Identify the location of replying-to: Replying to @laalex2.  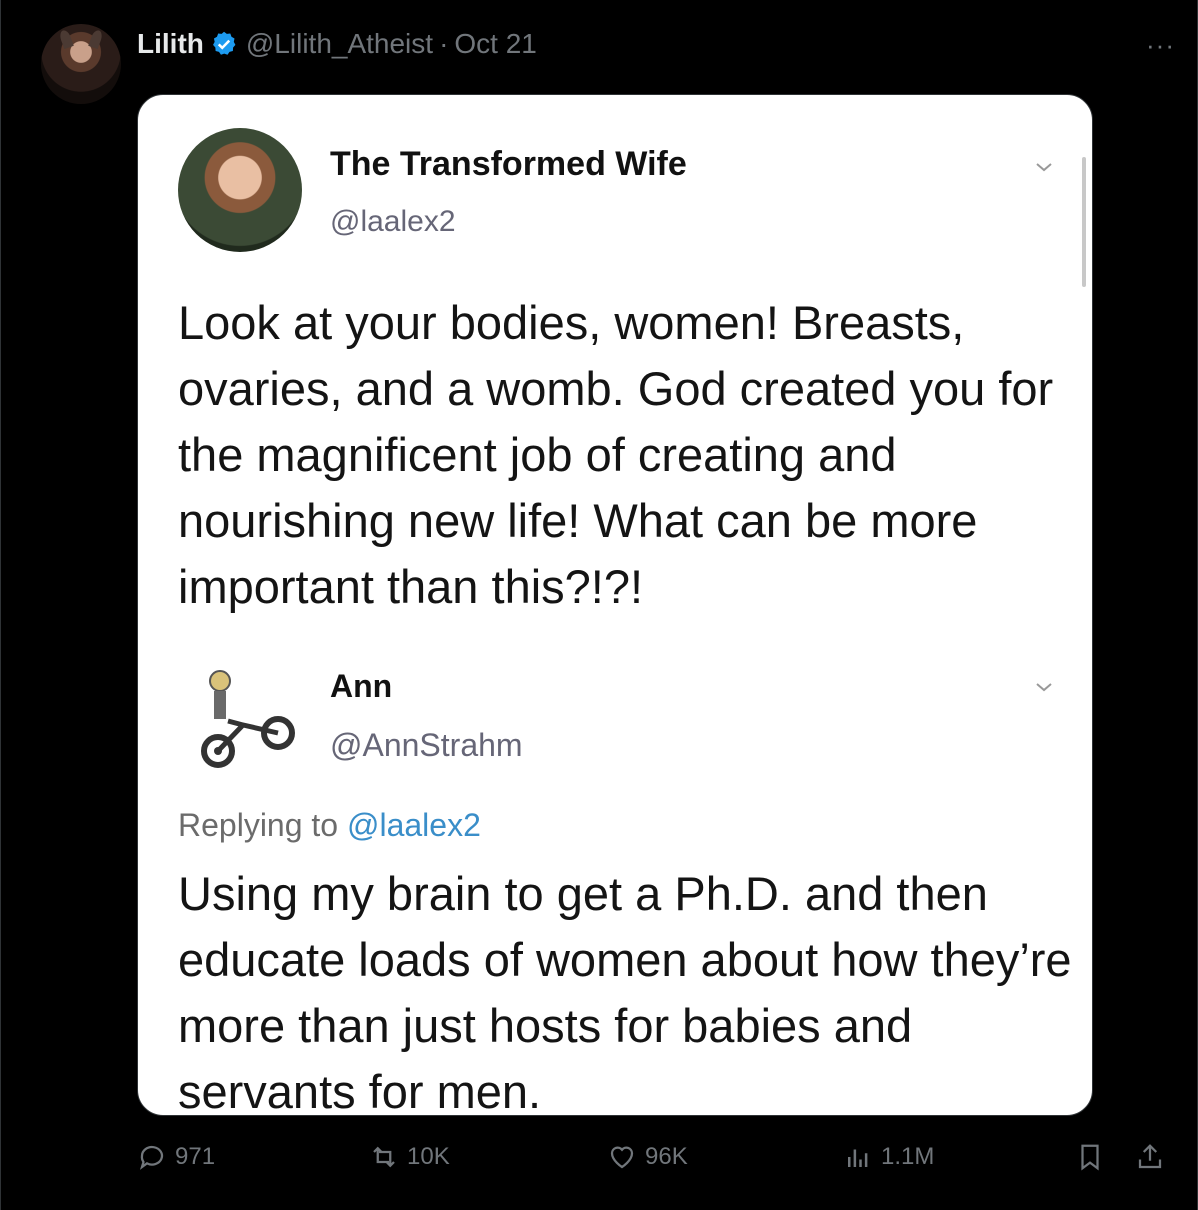
(329, 825).